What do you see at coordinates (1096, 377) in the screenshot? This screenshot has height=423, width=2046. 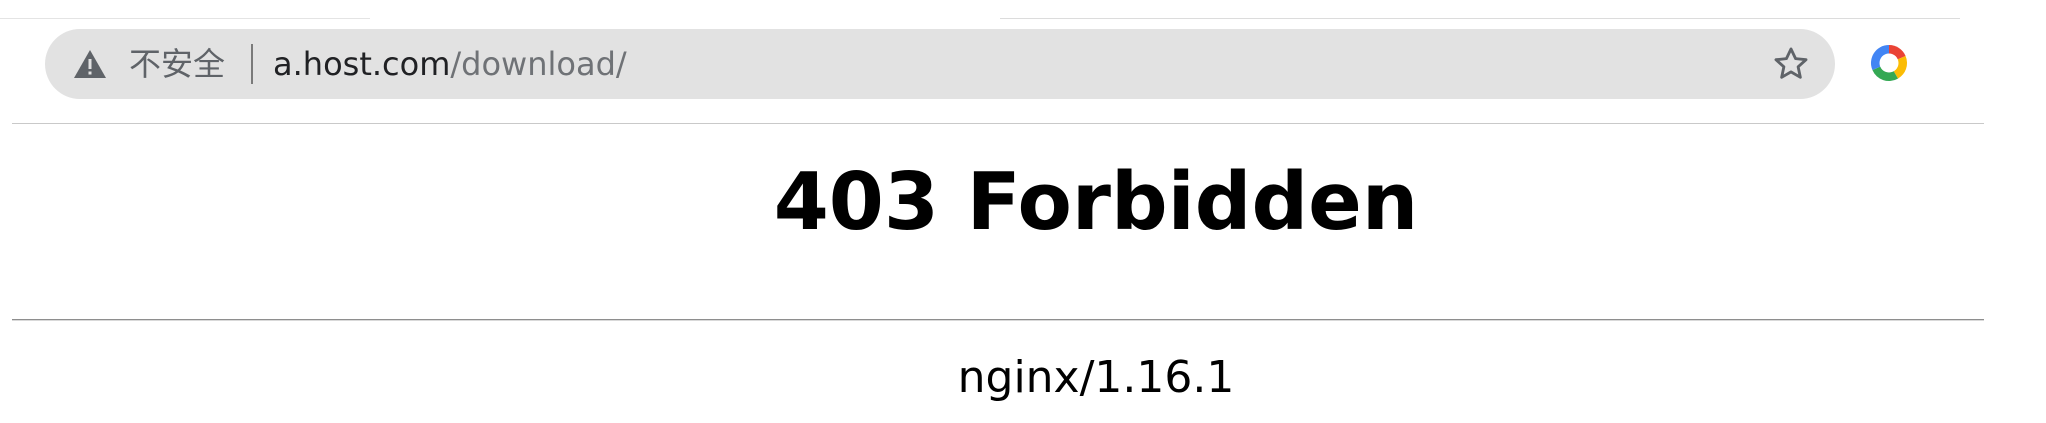 I see `server-signature: nginx/1.16.1` at bounding box center [1096, 377].